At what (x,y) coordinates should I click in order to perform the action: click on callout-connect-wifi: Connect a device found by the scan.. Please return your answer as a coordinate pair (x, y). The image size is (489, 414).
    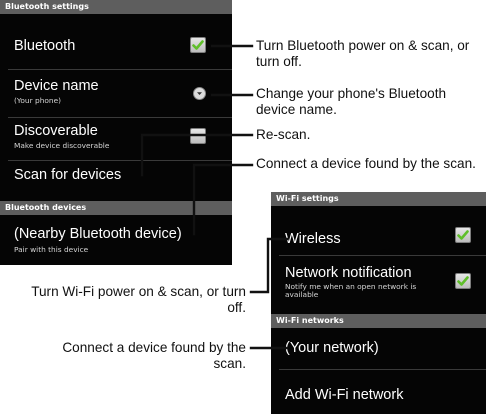
    Looking at the image, I should click on (154, 355).